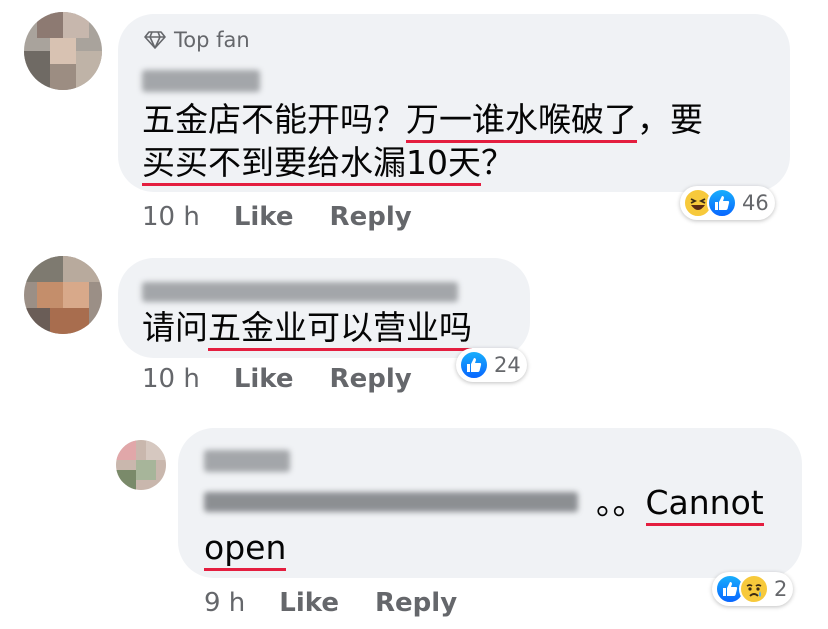 The width and height of the screenshot is (828, 629). What do you see at coordinates (755, 203) in the screenshot?
I see `reaction-count: 46` at bounding box center [755, 203].